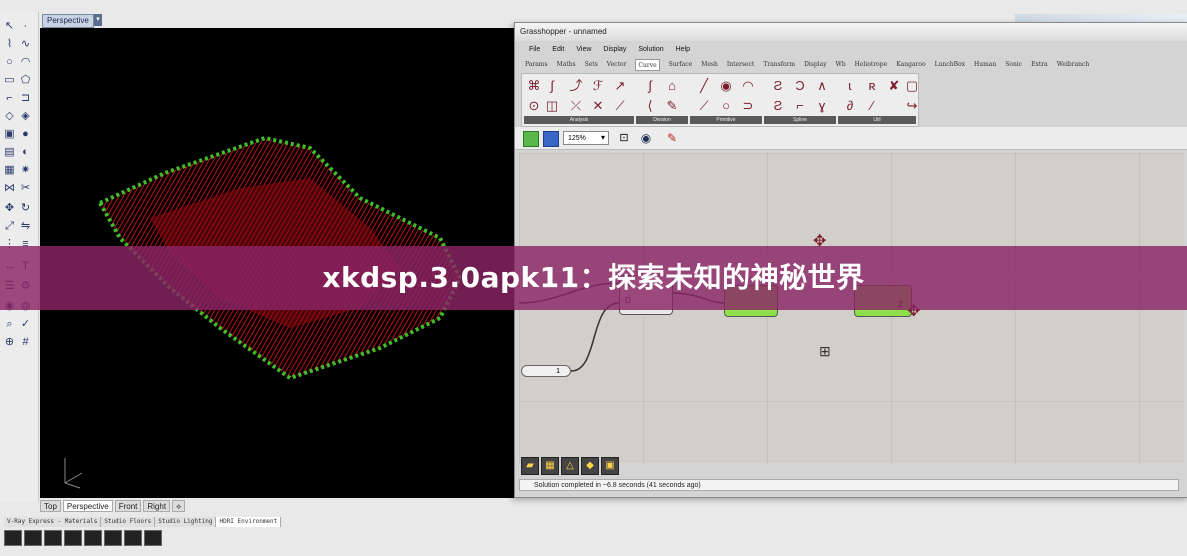 Image resolution: width=1187 pixels, height=556 pixels. I want to click on bezier-span-icon: Ƨ, so click(778, 106).